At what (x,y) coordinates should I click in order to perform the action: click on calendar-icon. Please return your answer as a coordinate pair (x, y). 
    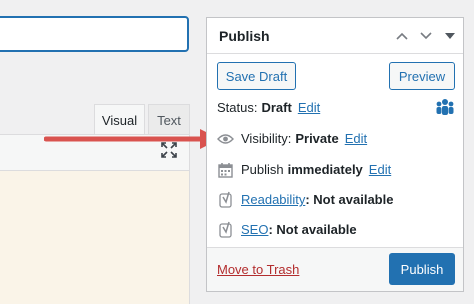
    Looking at the image, I should click on (225, 169).